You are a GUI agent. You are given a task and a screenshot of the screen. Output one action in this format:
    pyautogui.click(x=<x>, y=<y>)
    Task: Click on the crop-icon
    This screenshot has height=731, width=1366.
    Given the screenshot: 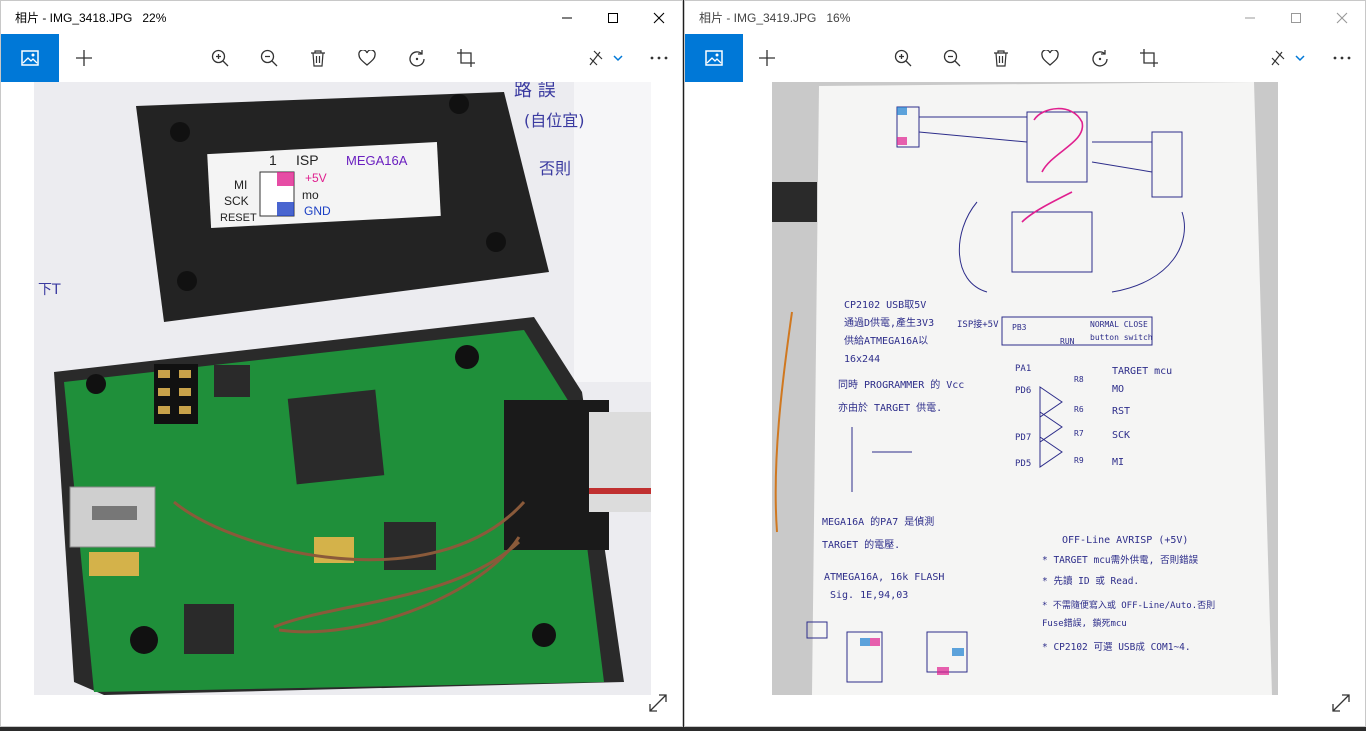 What is the action you would take?
    pyautogui.click(x=466, y=58)
    